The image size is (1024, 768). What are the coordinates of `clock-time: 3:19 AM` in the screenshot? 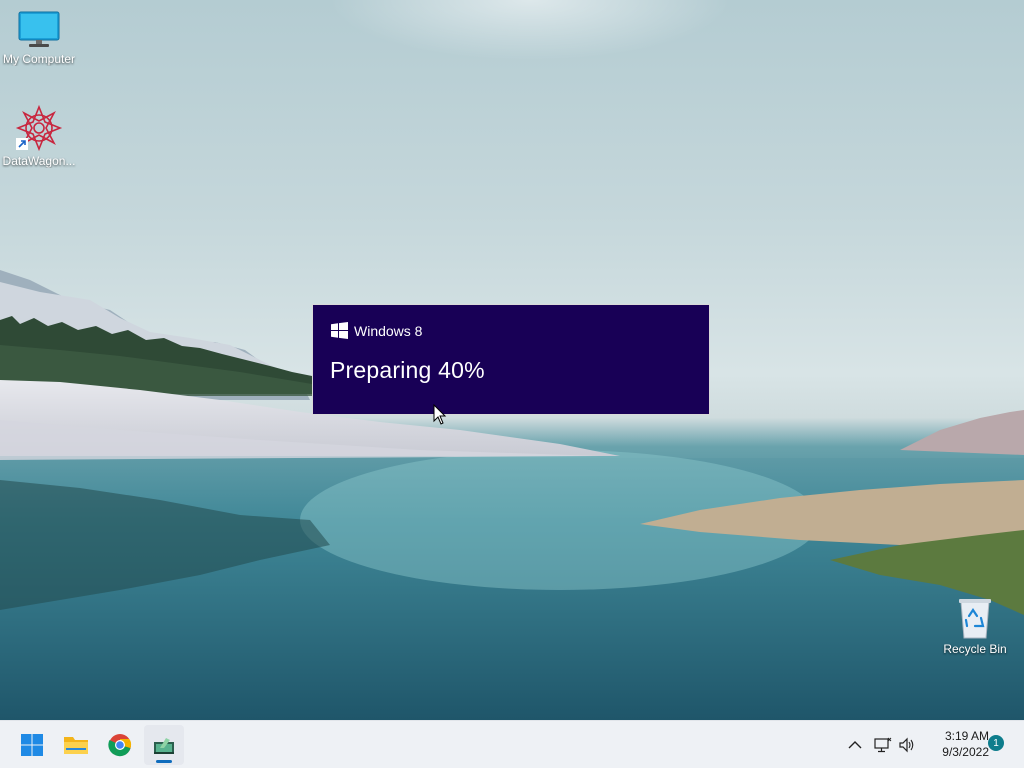 It's located at (966, 736).